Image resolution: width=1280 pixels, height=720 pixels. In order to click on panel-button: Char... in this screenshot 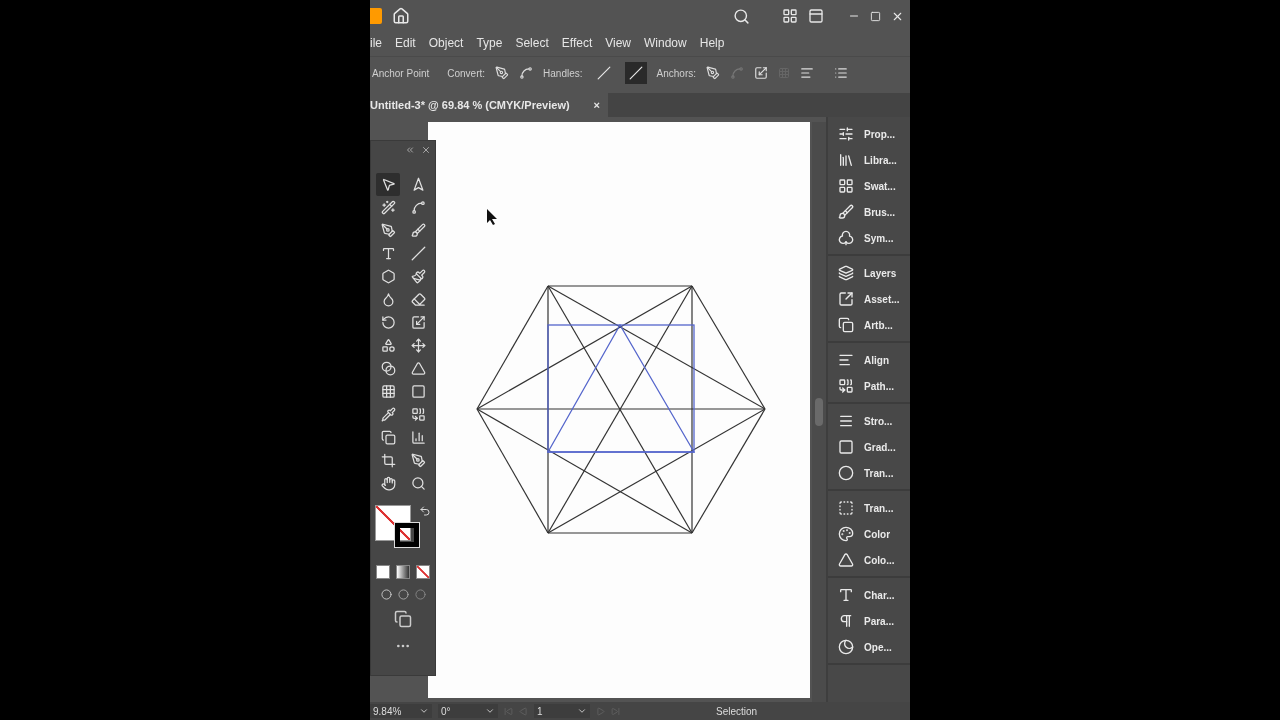, I will do `click(869, 595)`.